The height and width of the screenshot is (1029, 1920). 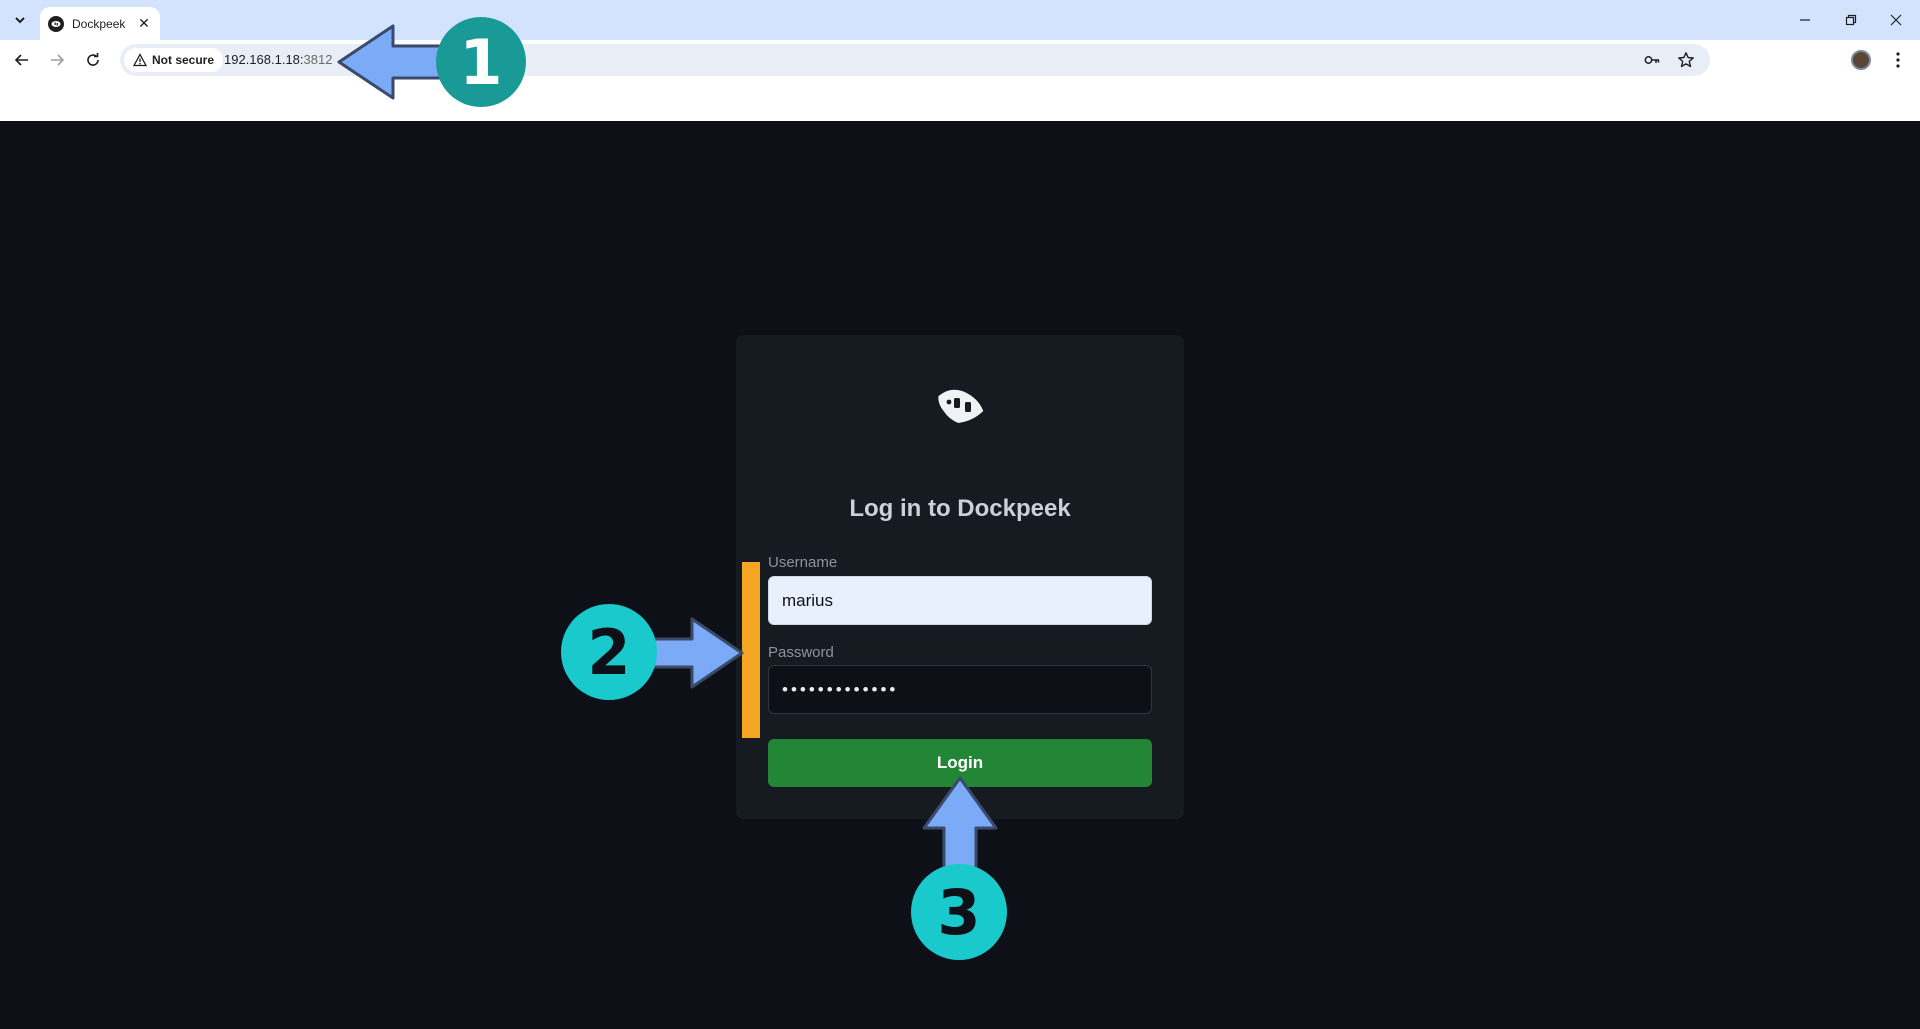 What do you see at coordinates (803, 562) in the screenshot?
I see `username-label: Username` at bounding box center [803, 562].